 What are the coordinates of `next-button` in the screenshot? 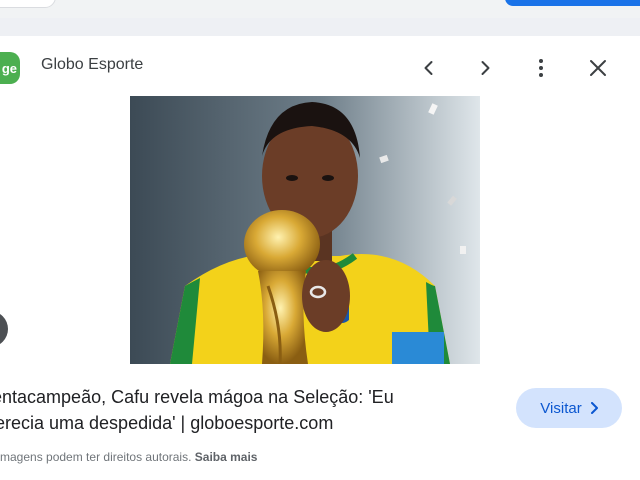 It's located at (485, 68).